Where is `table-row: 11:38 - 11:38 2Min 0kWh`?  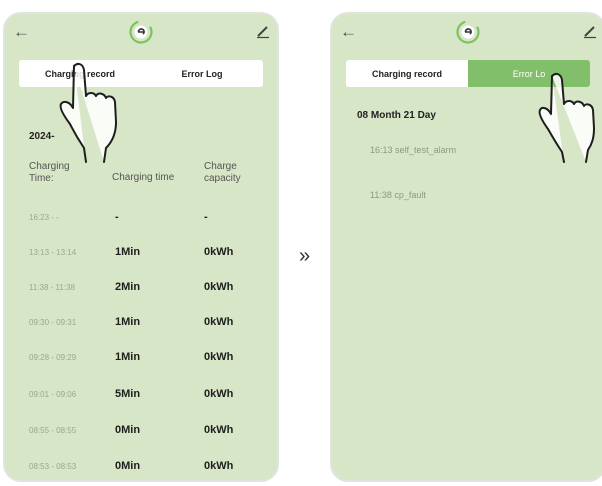
table-row: 11:38 - 11:38 2Min 0kWh is located at coordinates (141, 288).